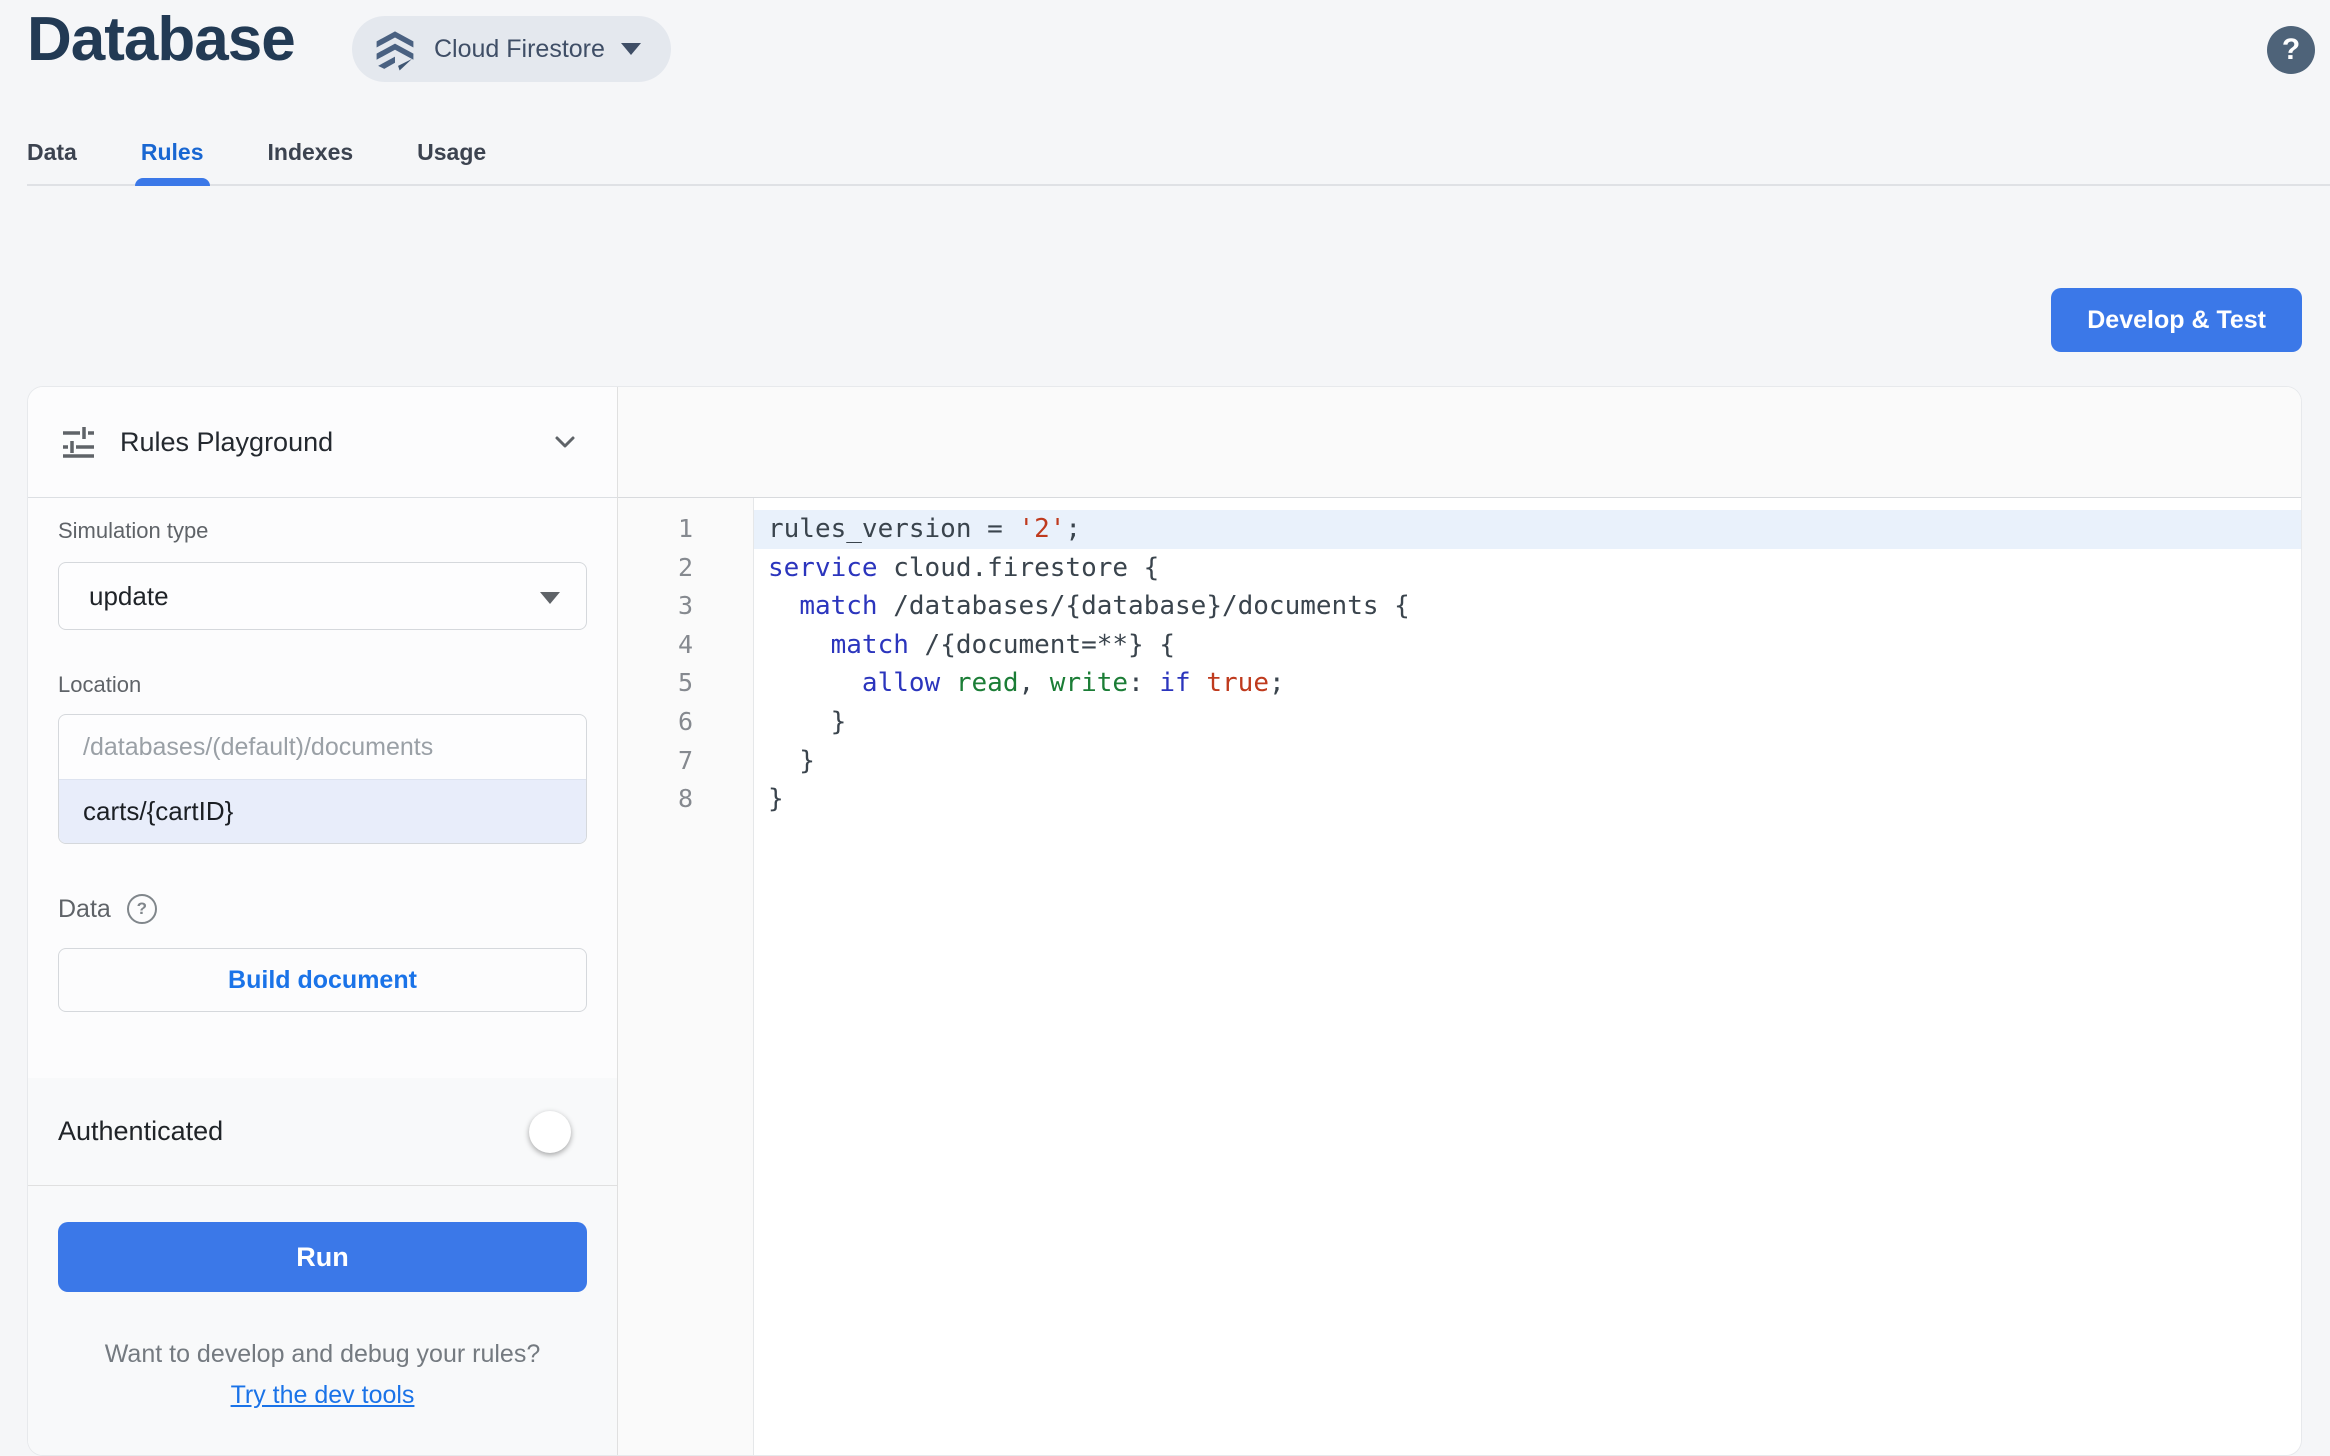  What do you see at coordinates (84, 908) in the screenshot?
I see `data-label: Data` at bounding box center [84, 908].